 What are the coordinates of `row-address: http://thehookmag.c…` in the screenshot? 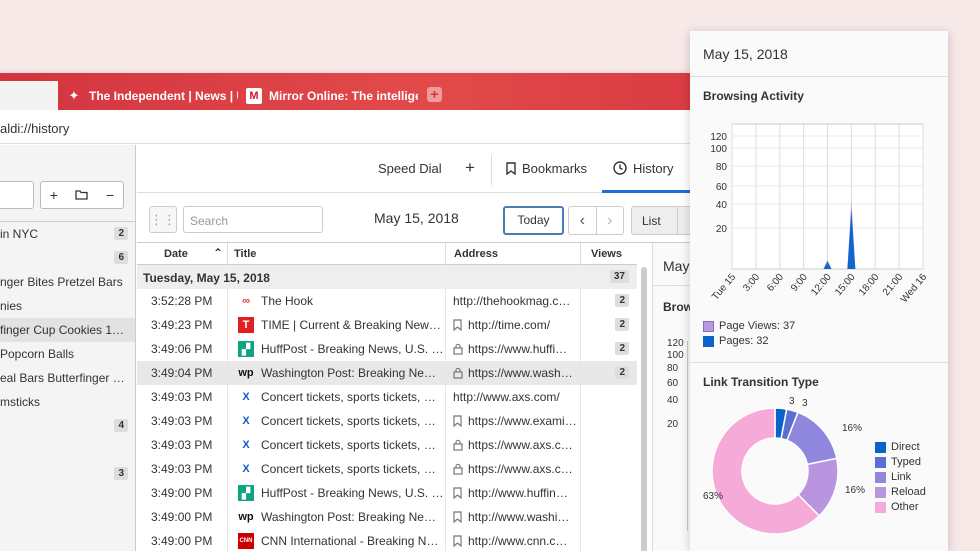 It's located at (512, 301).